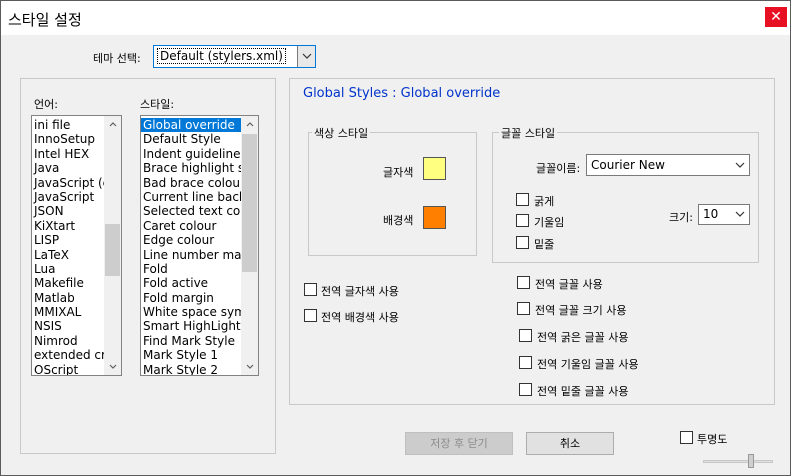  What do you see at coordinates (157, 104) in the screenshot?
I see `style-label: 스타일:` at bounding box center [157, 104].